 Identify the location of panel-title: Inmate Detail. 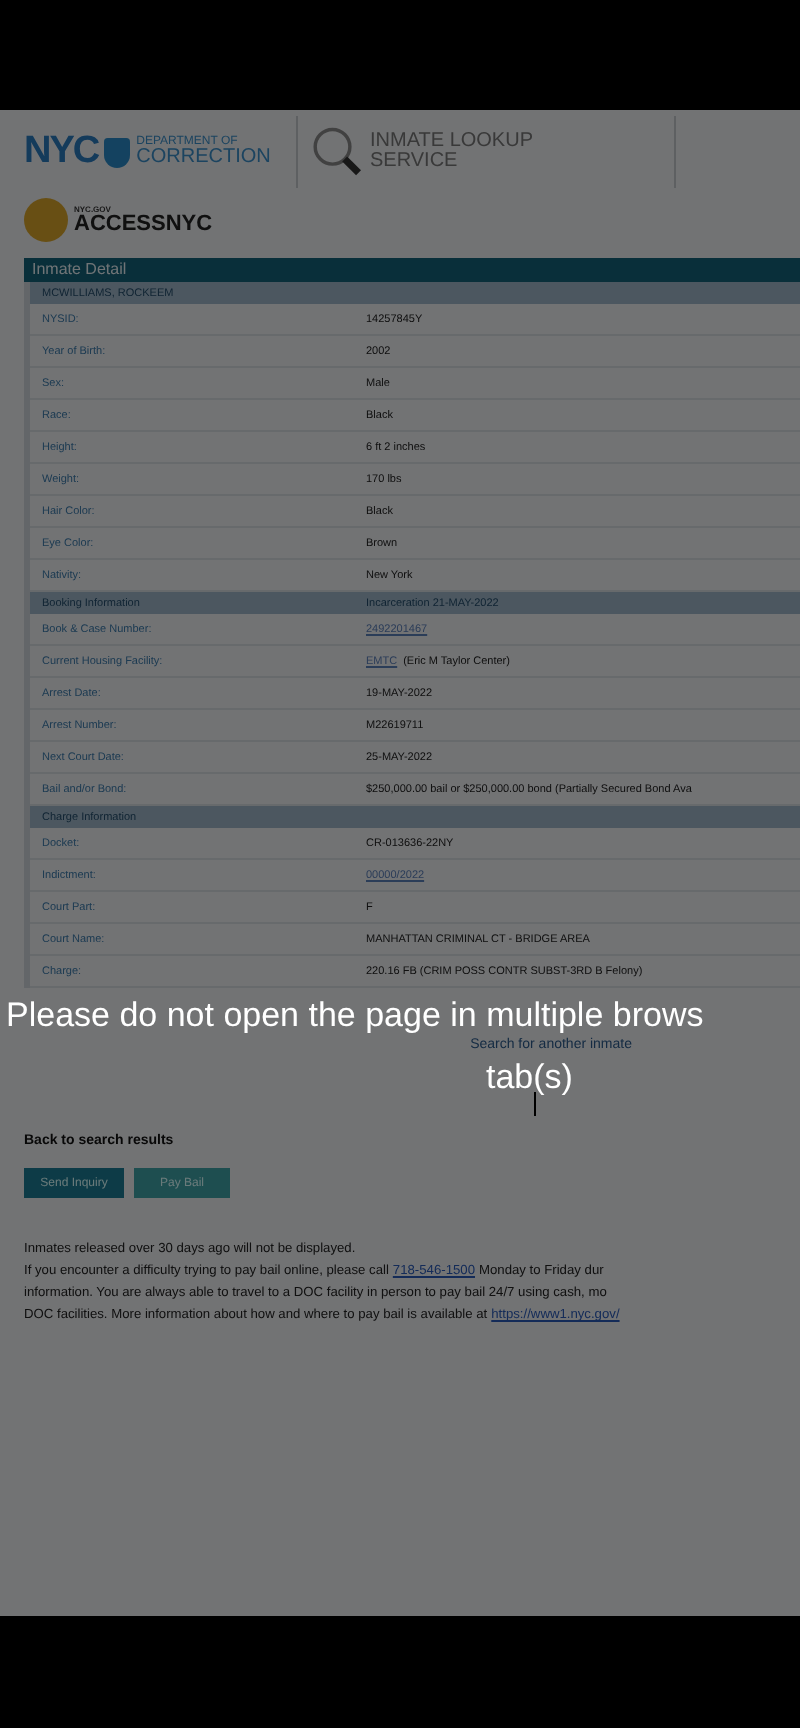
(412, 270).